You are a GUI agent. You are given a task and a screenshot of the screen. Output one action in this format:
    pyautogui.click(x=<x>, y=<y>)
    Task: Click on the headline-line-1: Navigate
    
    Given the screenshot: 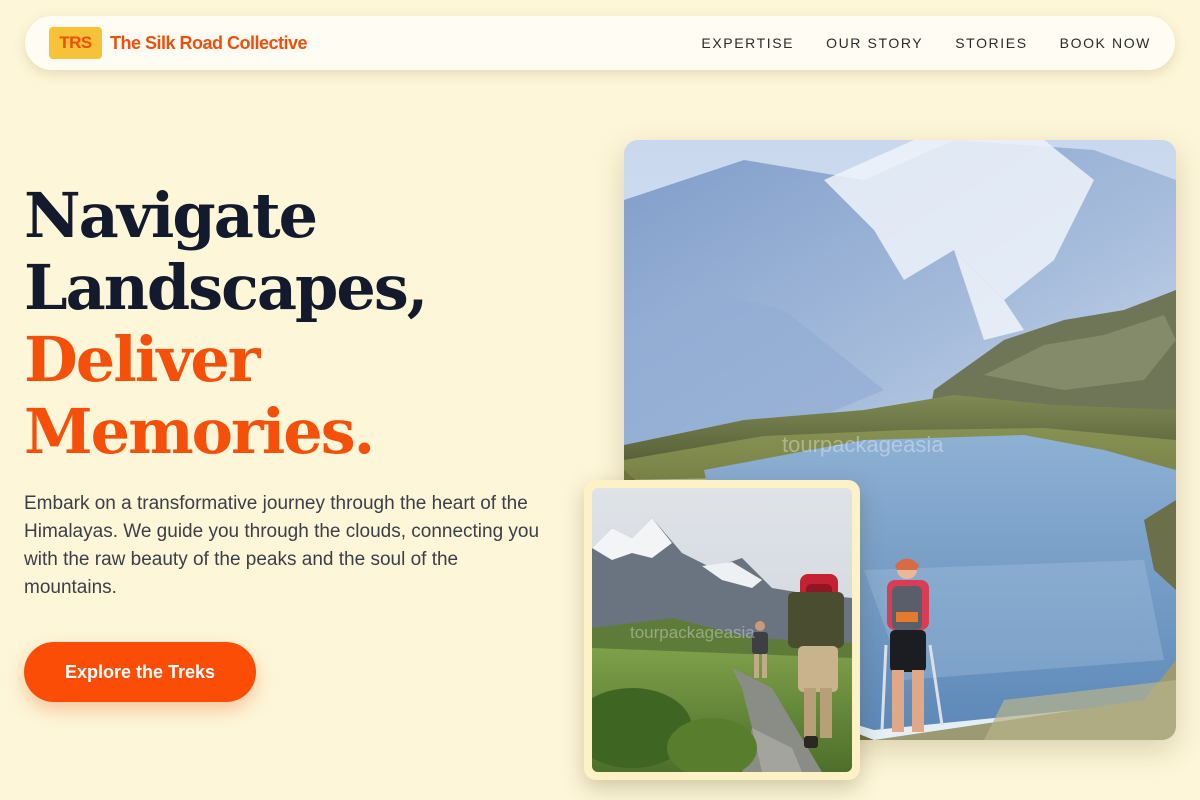 What is the action you would take?
    pyautogui.click(x=171, y=215)
    